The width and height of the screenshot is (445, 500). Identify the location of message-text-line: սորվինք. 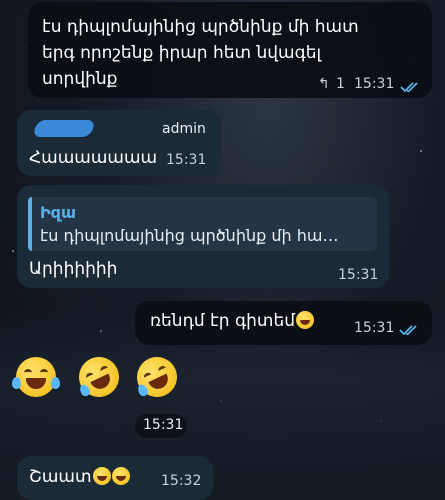
(80, 79).